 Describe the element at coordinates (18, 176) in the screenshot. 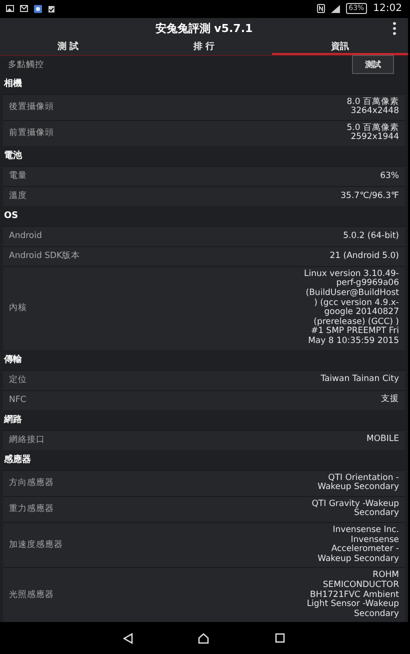

I see `row-label: 電量` at that location.